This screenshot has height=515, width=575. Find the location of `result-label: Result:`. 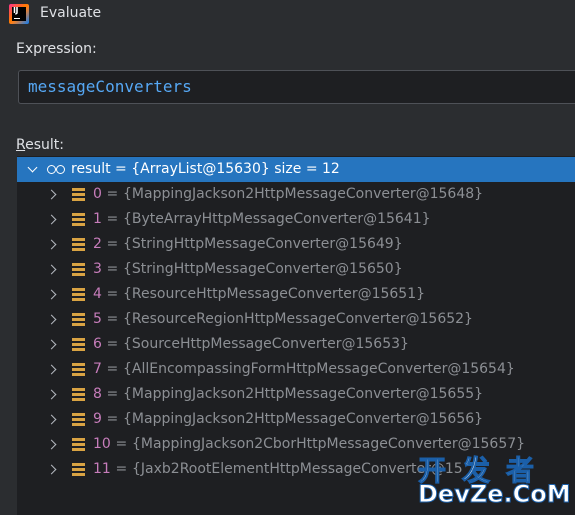

result-label: Result: is located at coordinates (40, 145).